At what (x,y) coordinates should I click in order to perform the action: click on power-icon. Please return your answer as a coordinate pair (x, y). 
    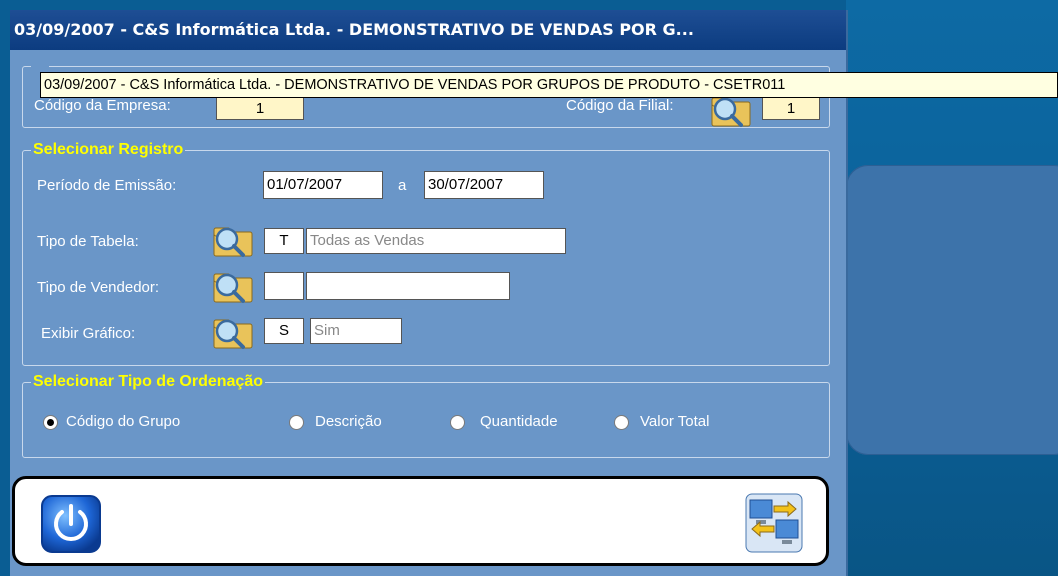
    Looking at the image, I should click on (71, 524).